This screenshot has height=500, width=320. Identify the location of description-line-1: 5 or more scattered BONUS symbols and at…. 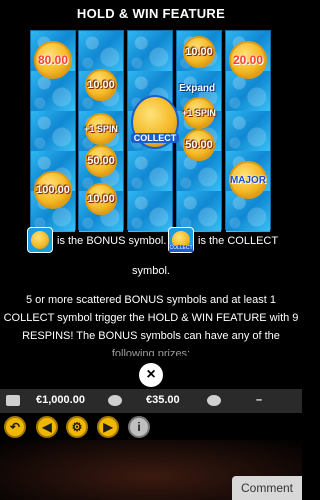
(151, 300).